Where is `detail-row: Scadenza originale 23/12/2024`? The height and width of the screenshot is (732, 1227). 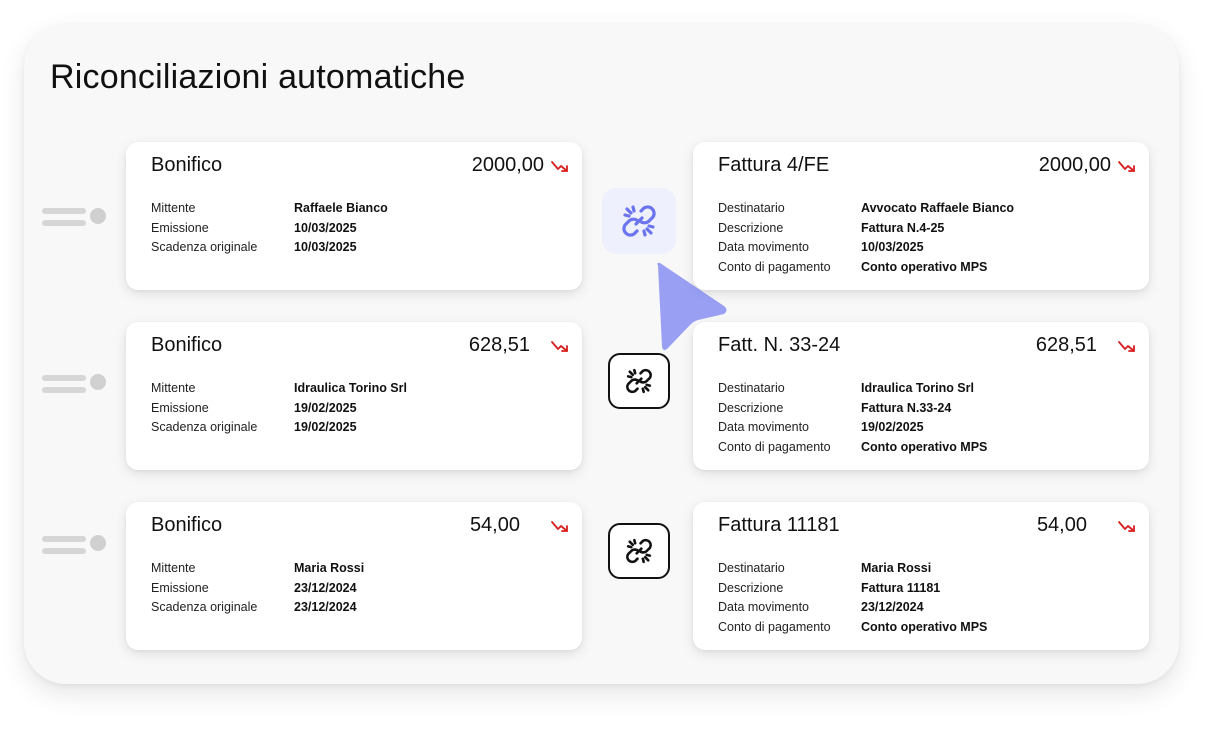
detail-row: Scadenza originale 23/12/2024 is located at coordinates (257, 607).